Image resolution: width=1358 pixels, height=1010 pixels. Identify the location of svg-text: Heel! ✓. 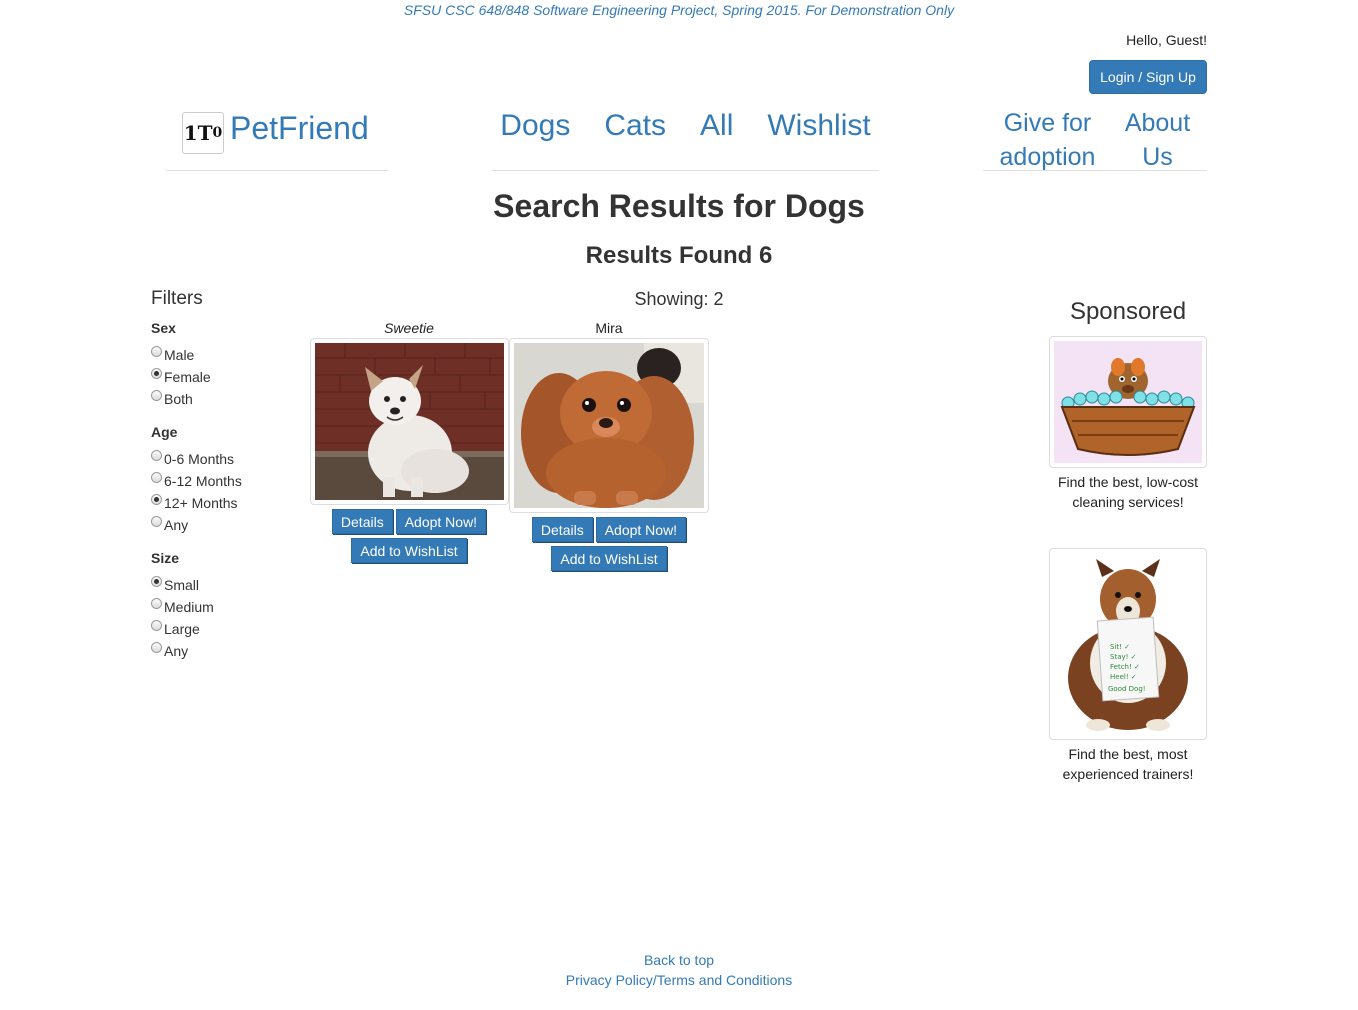
(1123, 677).